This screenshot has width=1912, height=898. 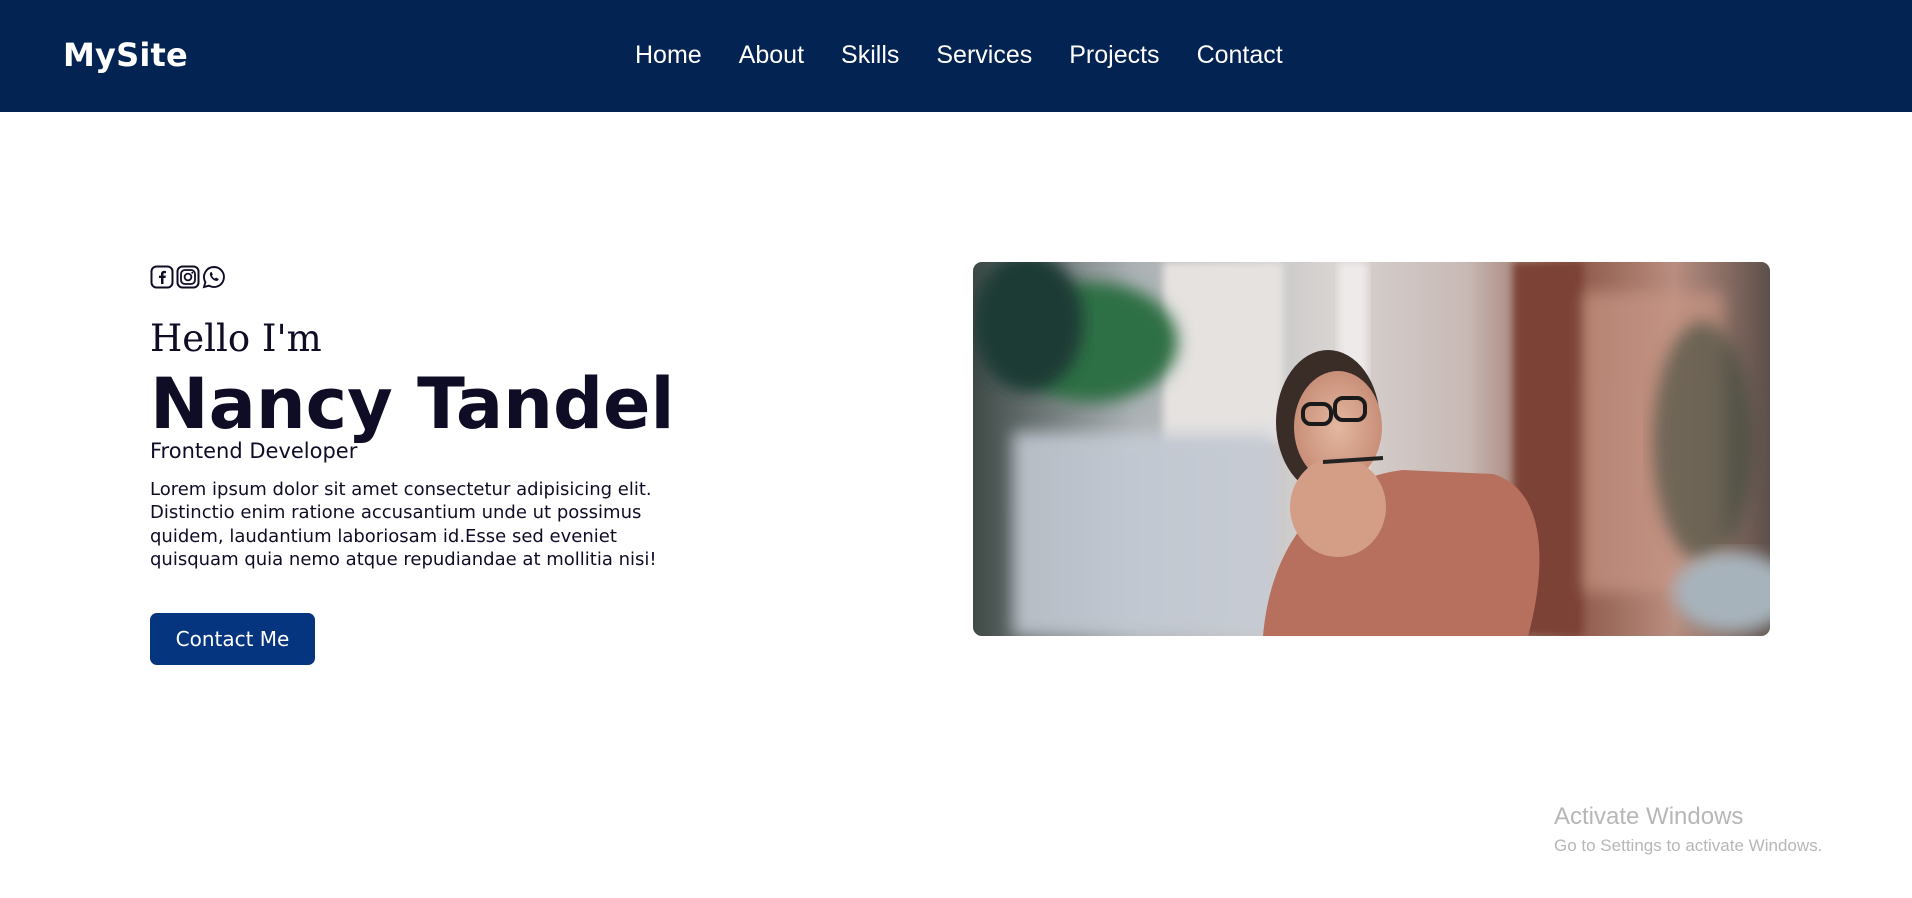 I want to click on site-logo: MySite, so click(x=125, y=55).